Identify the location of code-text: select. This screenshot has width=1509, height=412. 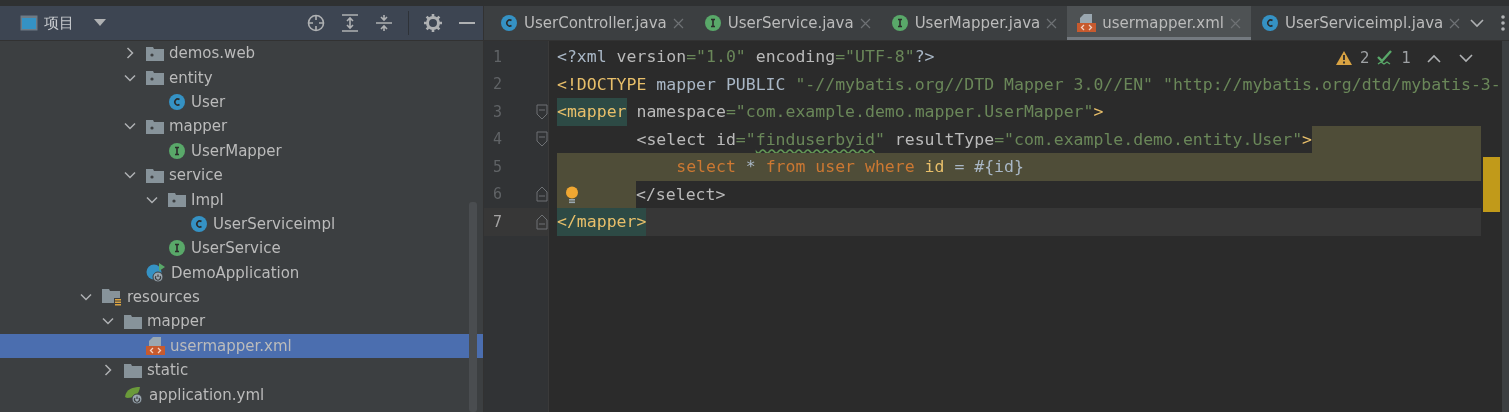
(706, 167).